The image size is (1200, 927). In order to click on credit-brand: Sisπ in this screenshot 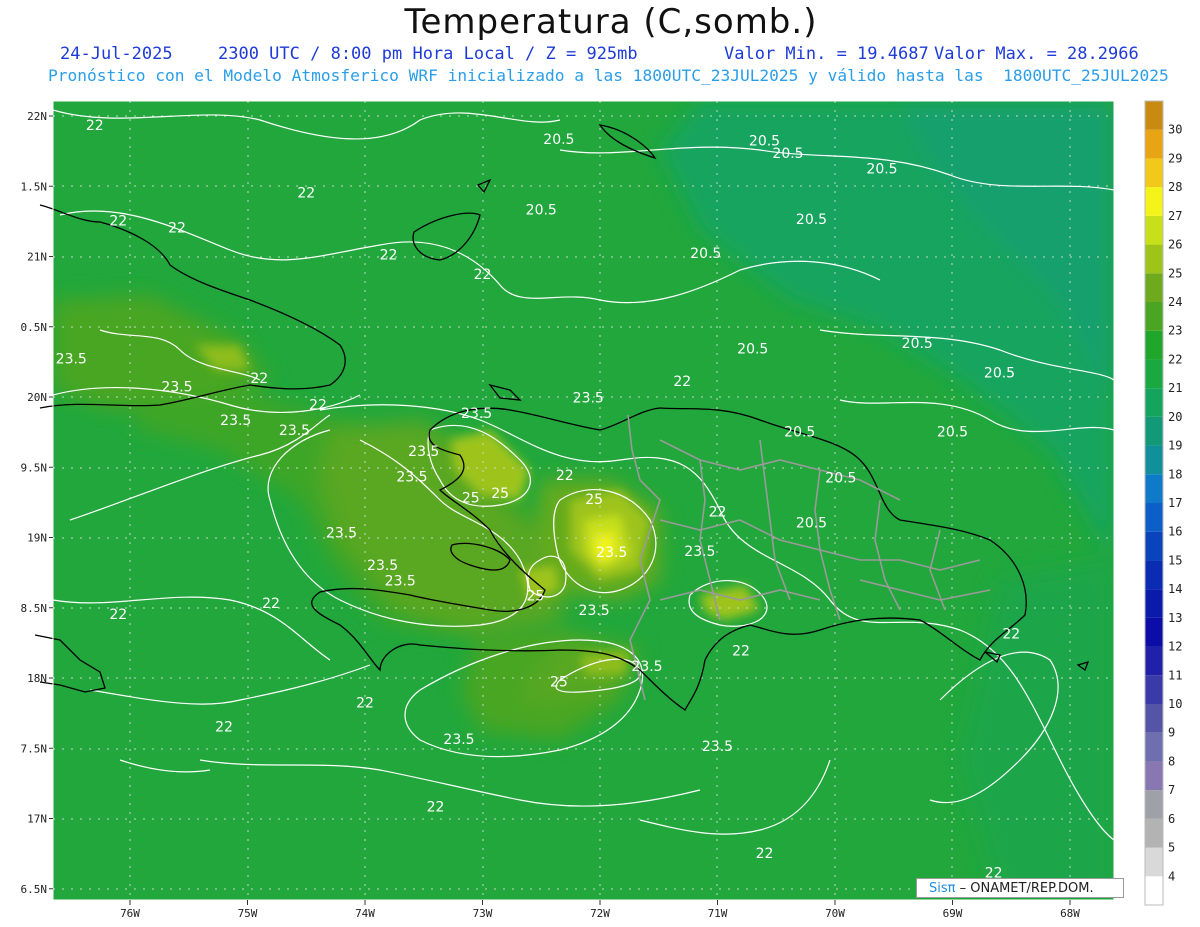, I will do `click(942, 888)`.